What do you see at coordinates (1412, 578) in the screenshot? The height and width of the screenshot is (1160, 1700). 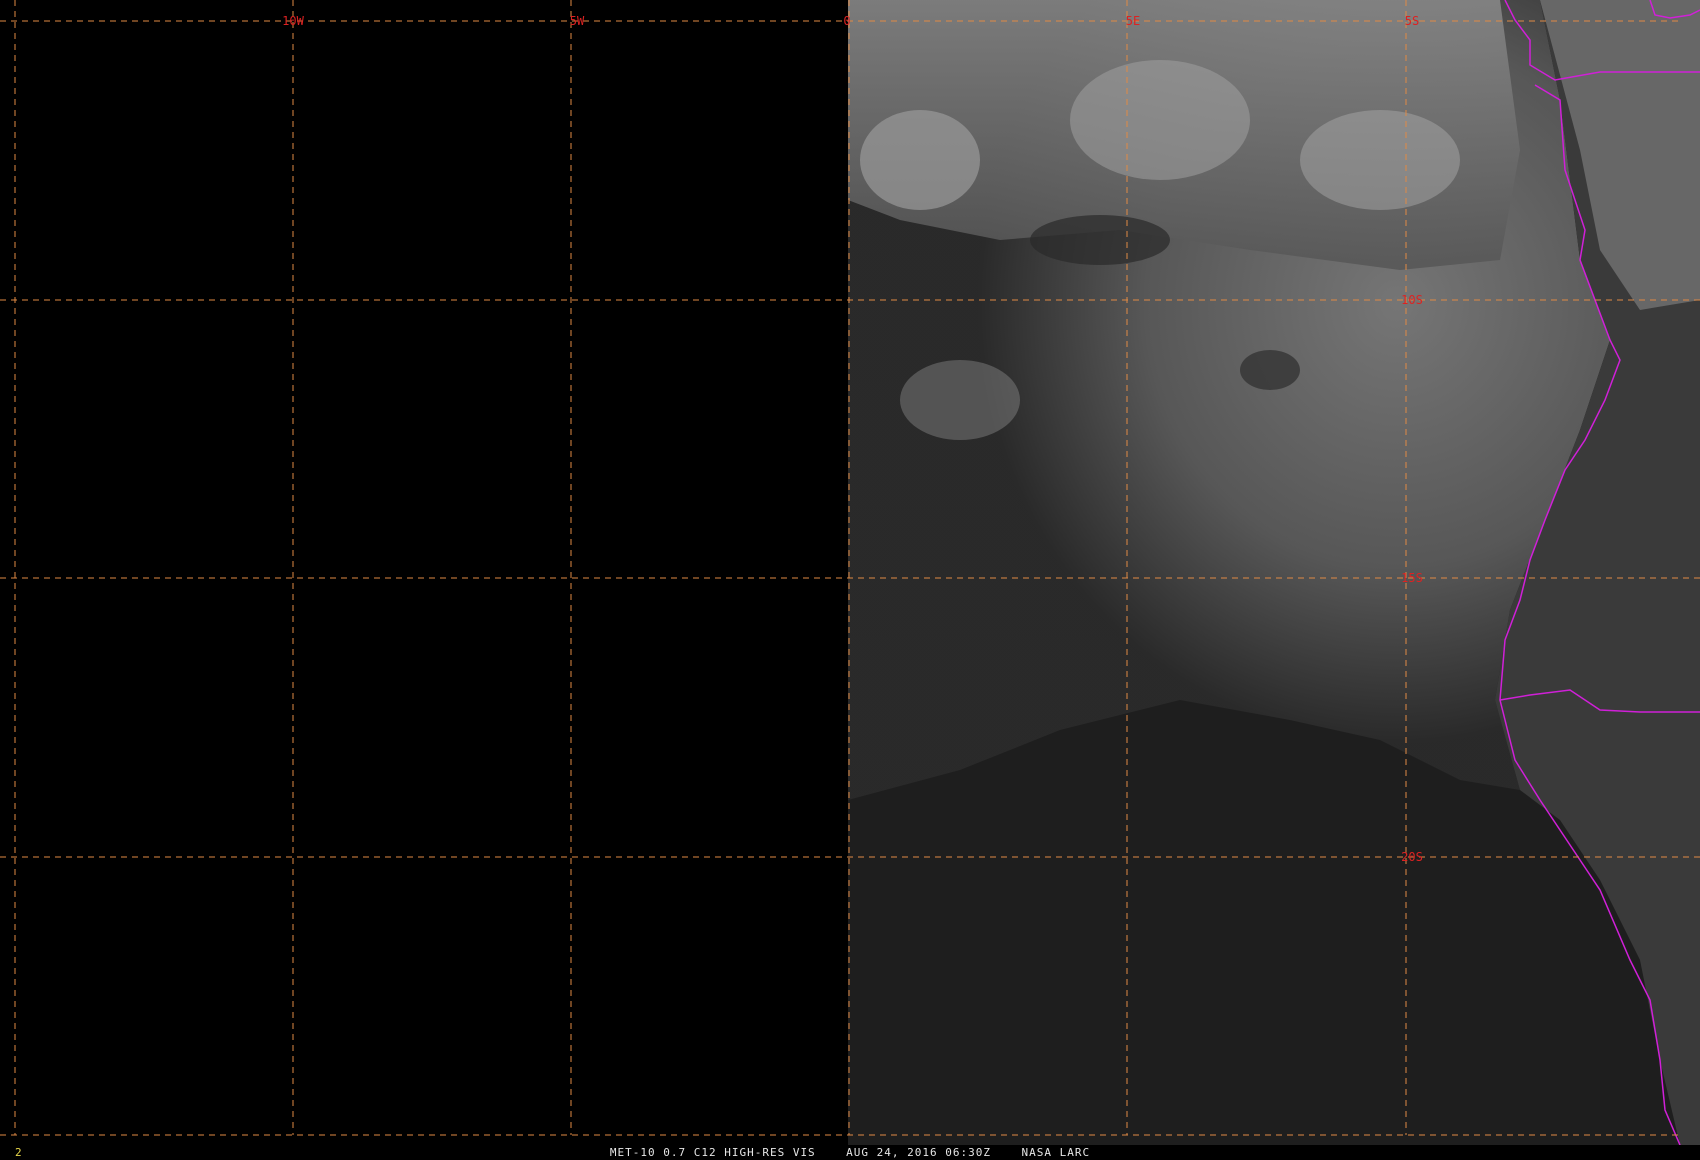 I see `lat-label-15s: 15S` at bounding box center [1412, 578].